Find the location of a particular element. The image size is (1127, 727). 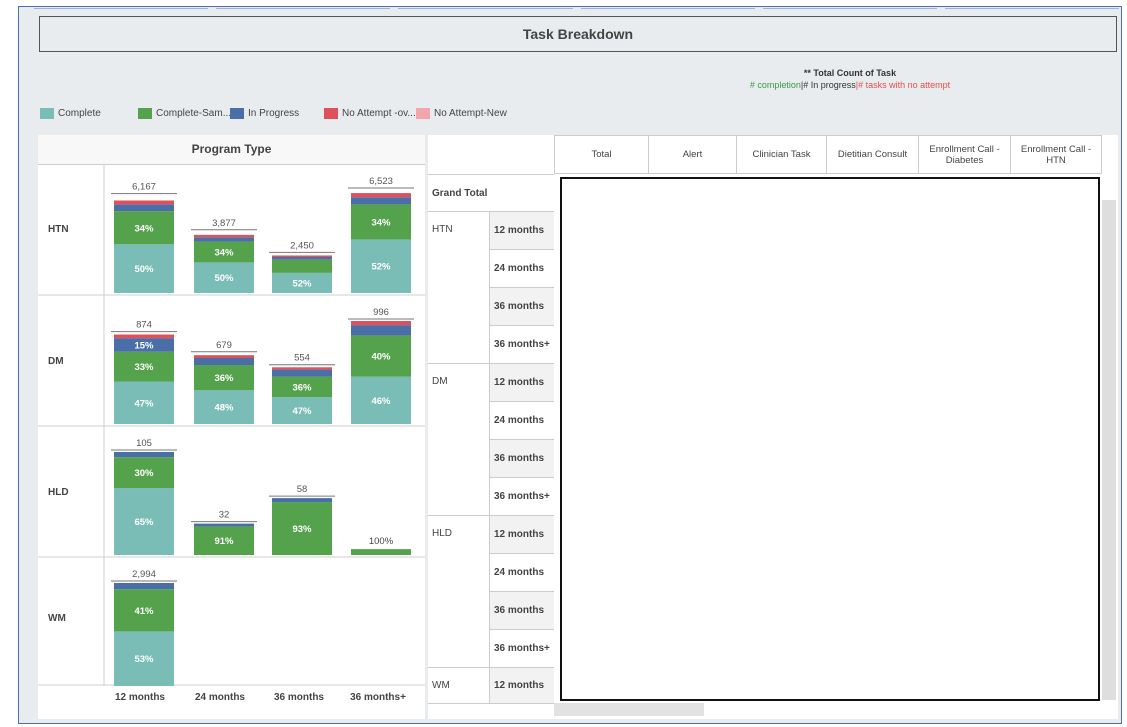

note-completion: # completion is located at coordinates (775, 85).